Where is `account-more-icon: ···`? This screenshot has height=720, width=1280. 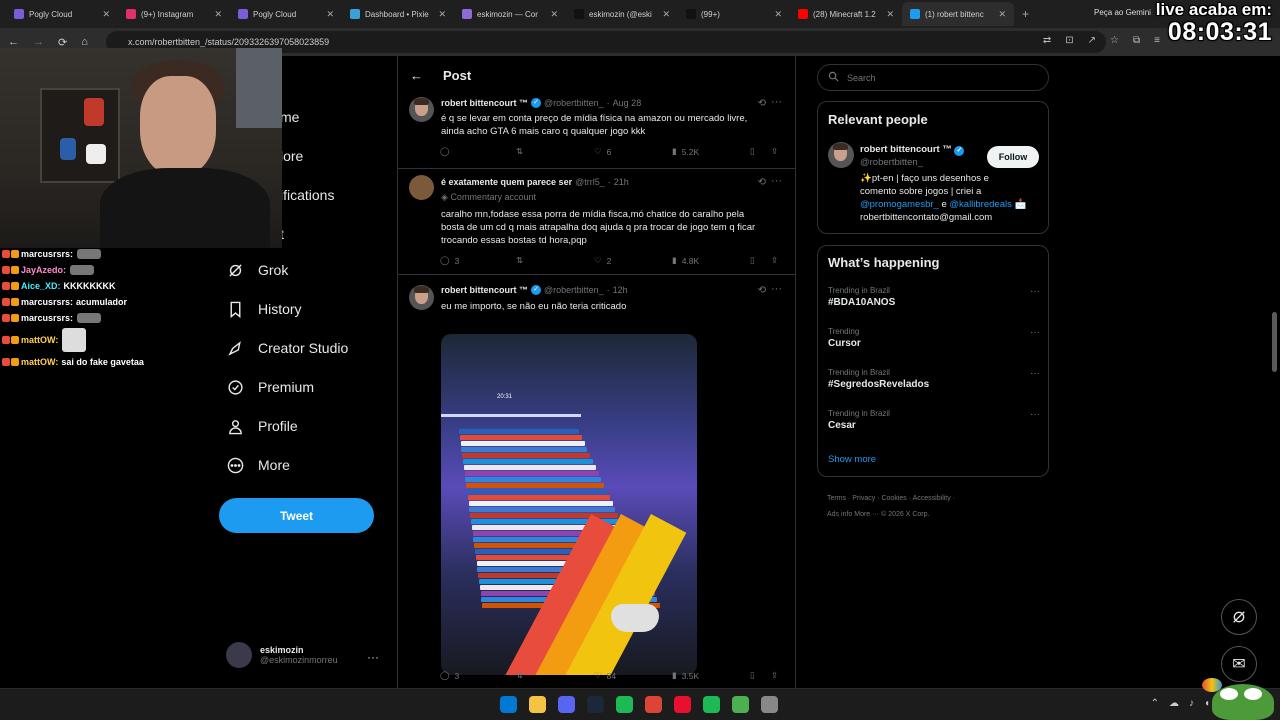
account-more-icon: ··· is located at coordinates (373, 657).